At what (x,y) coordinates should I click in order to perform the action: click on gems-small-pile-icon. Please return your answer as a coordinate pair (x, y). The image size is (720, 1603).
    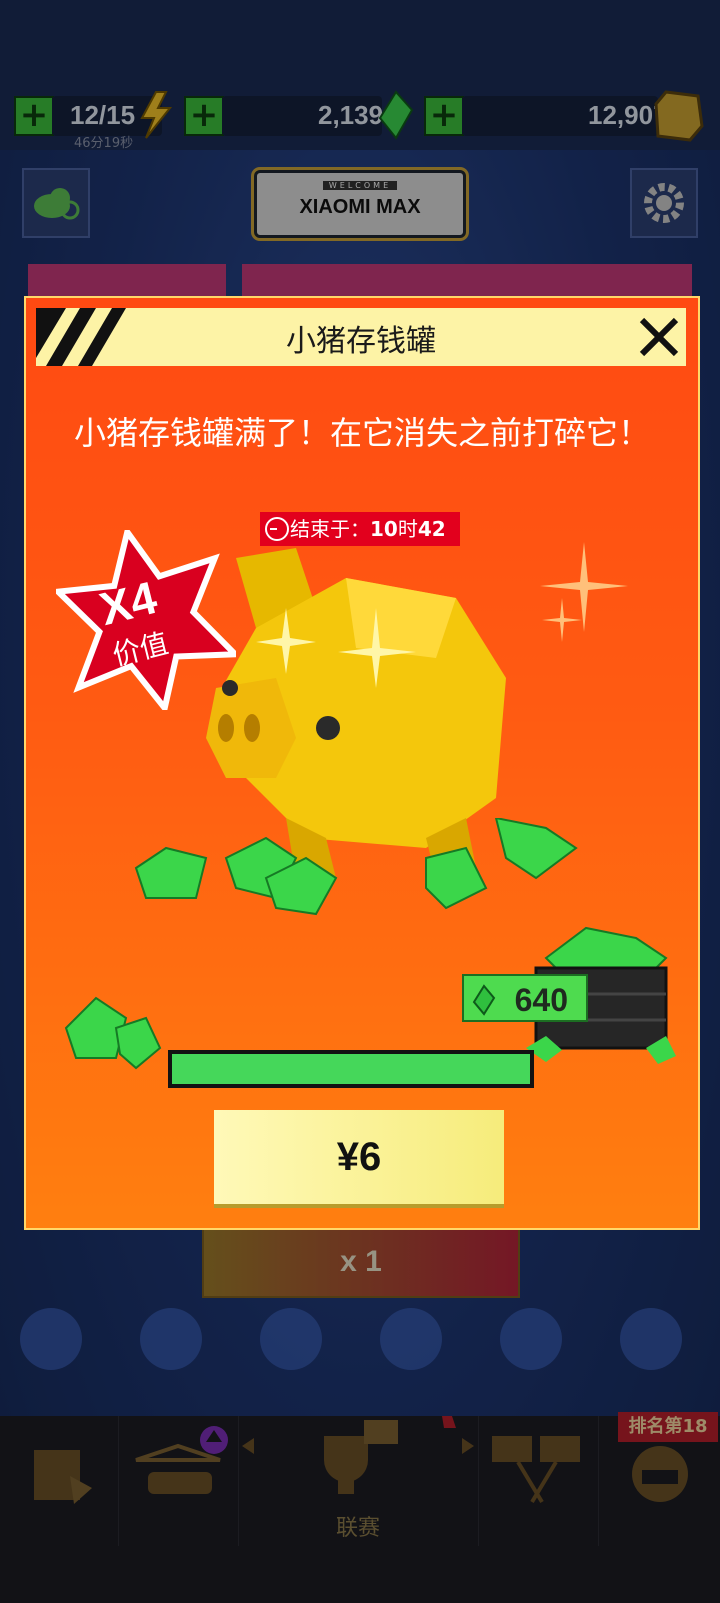
    Looking at the image, I should click on (113, 1033).